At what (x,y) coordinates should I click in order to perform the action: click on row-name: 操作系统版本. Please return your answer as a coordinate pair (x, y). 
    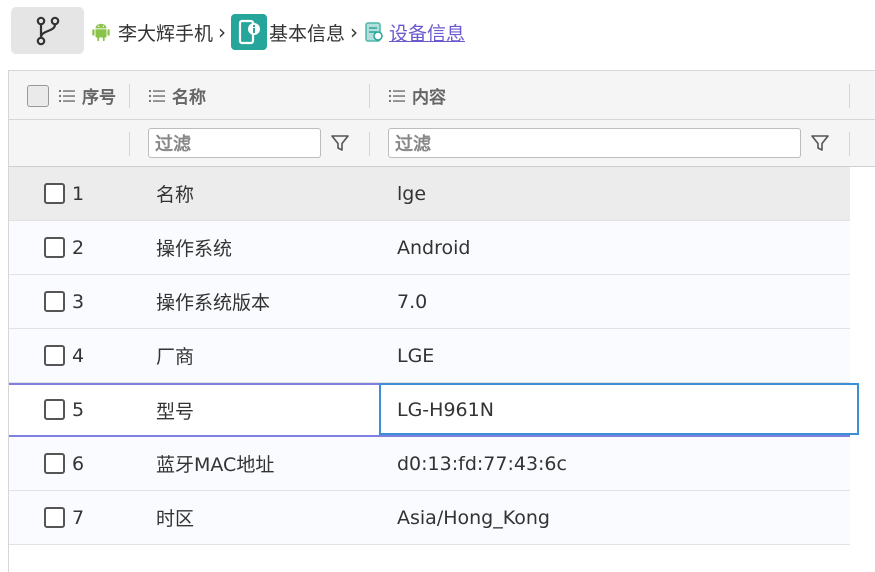
    Looking at the image, I should click on (213, 301).